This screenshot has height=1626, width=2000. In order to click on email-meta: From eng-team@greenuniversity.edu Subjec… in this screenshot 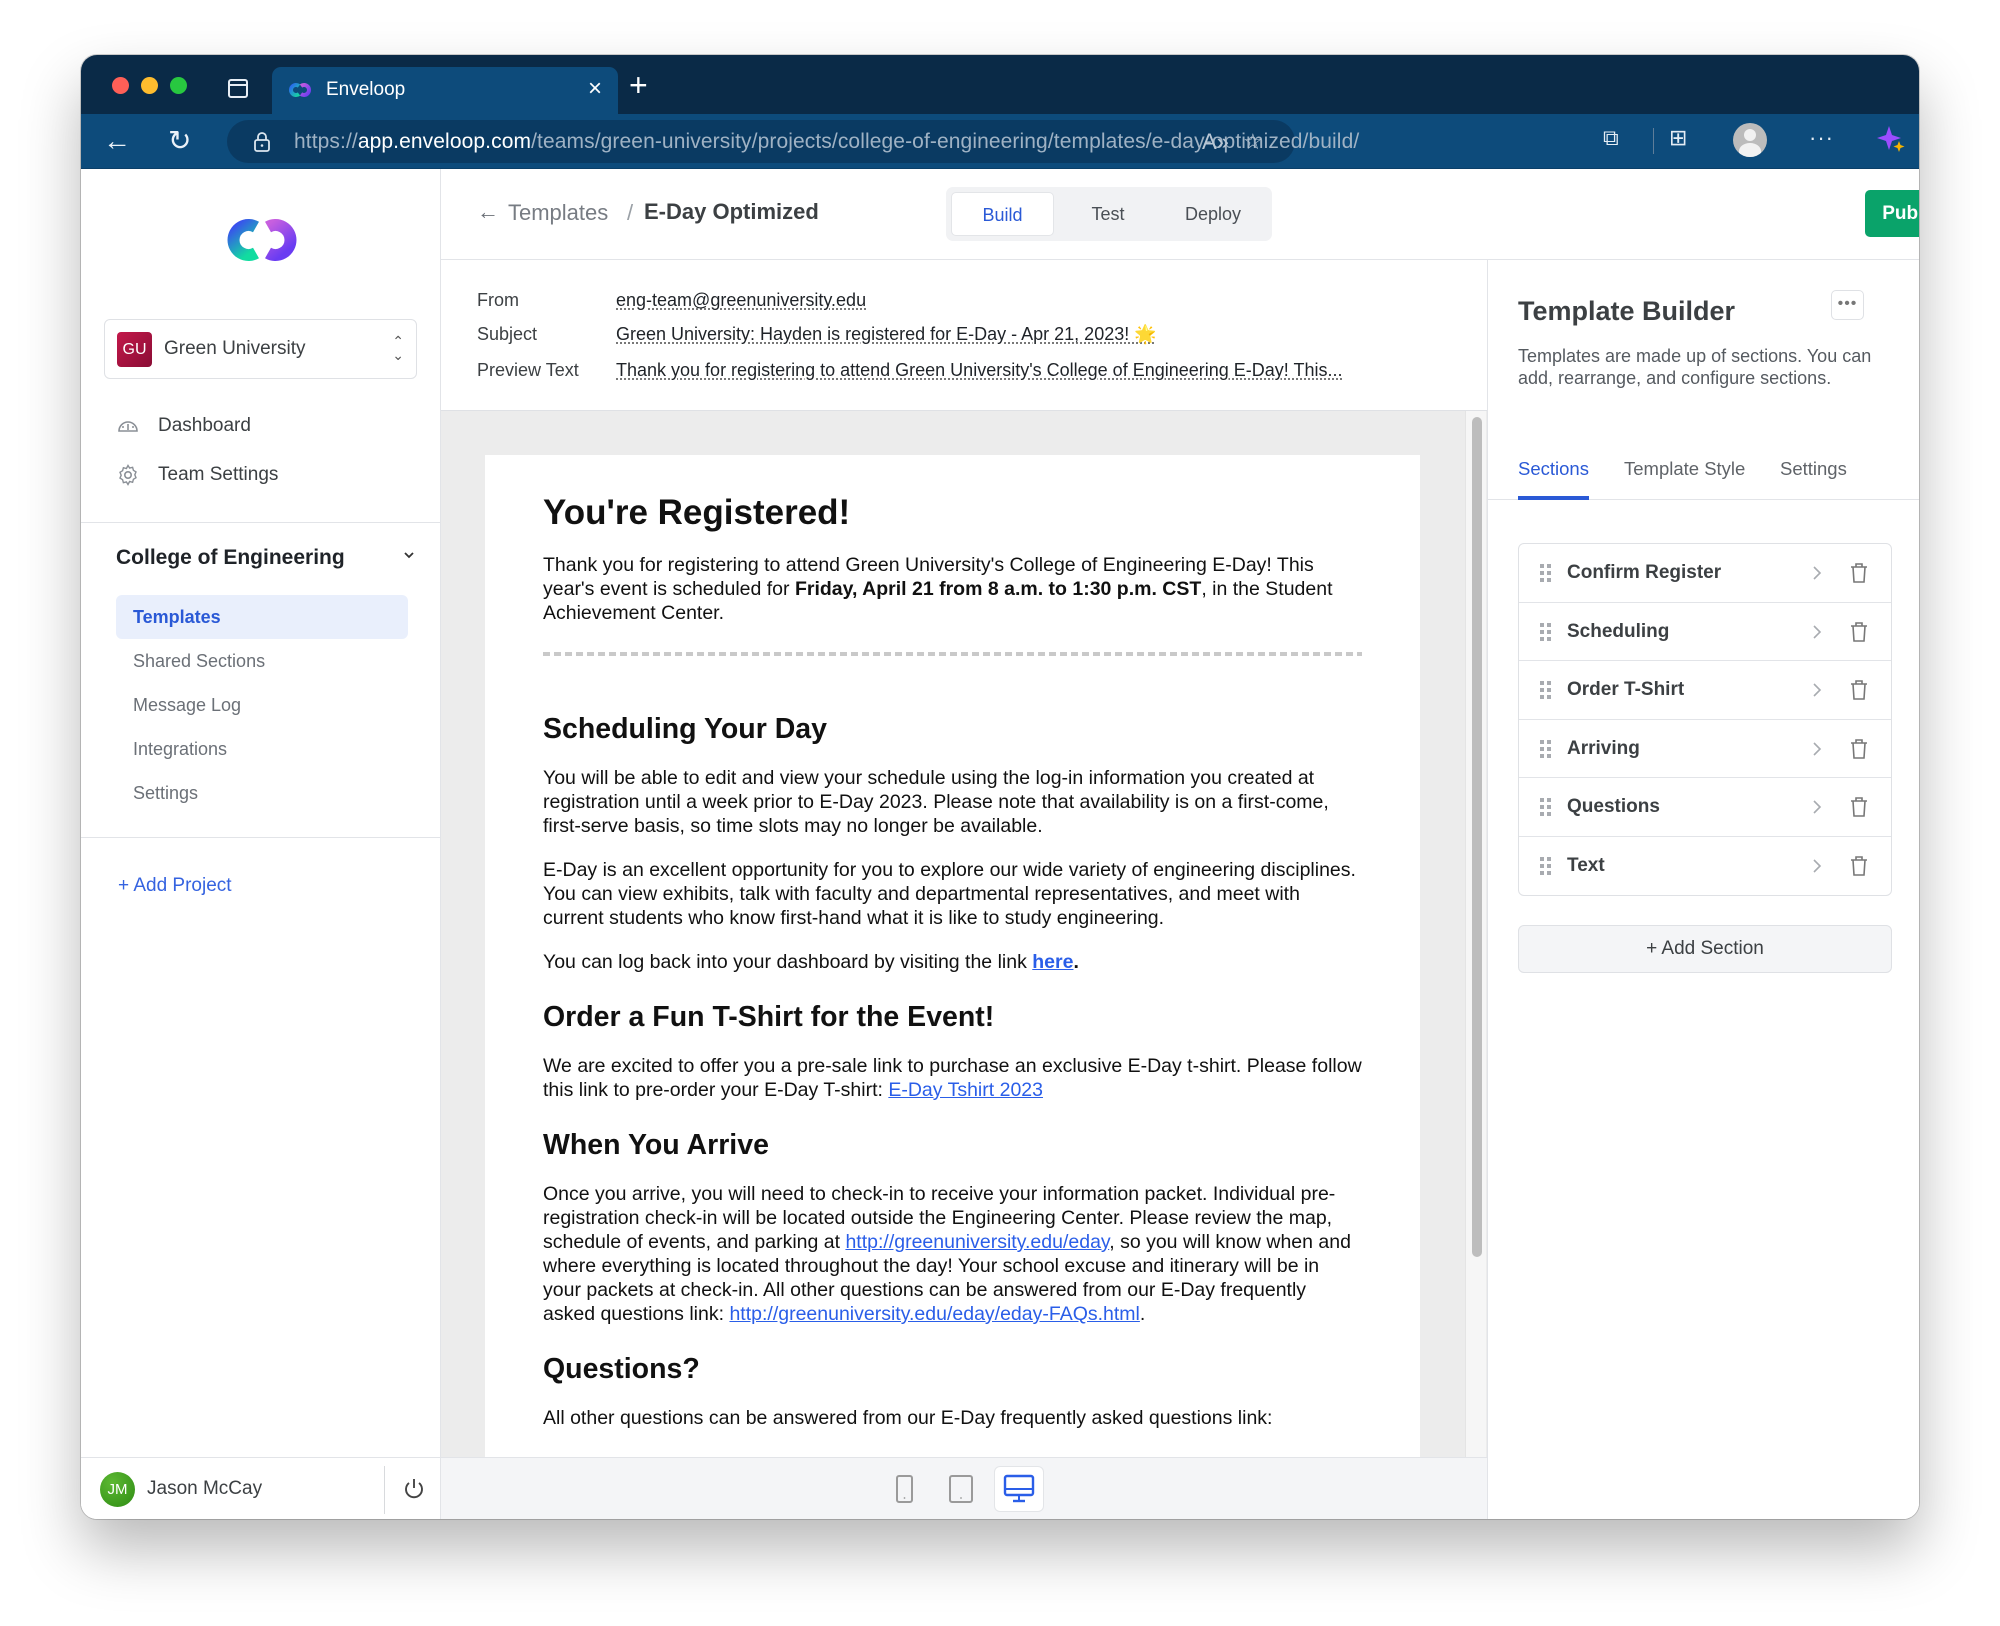, I will do `click(964, 335)`.